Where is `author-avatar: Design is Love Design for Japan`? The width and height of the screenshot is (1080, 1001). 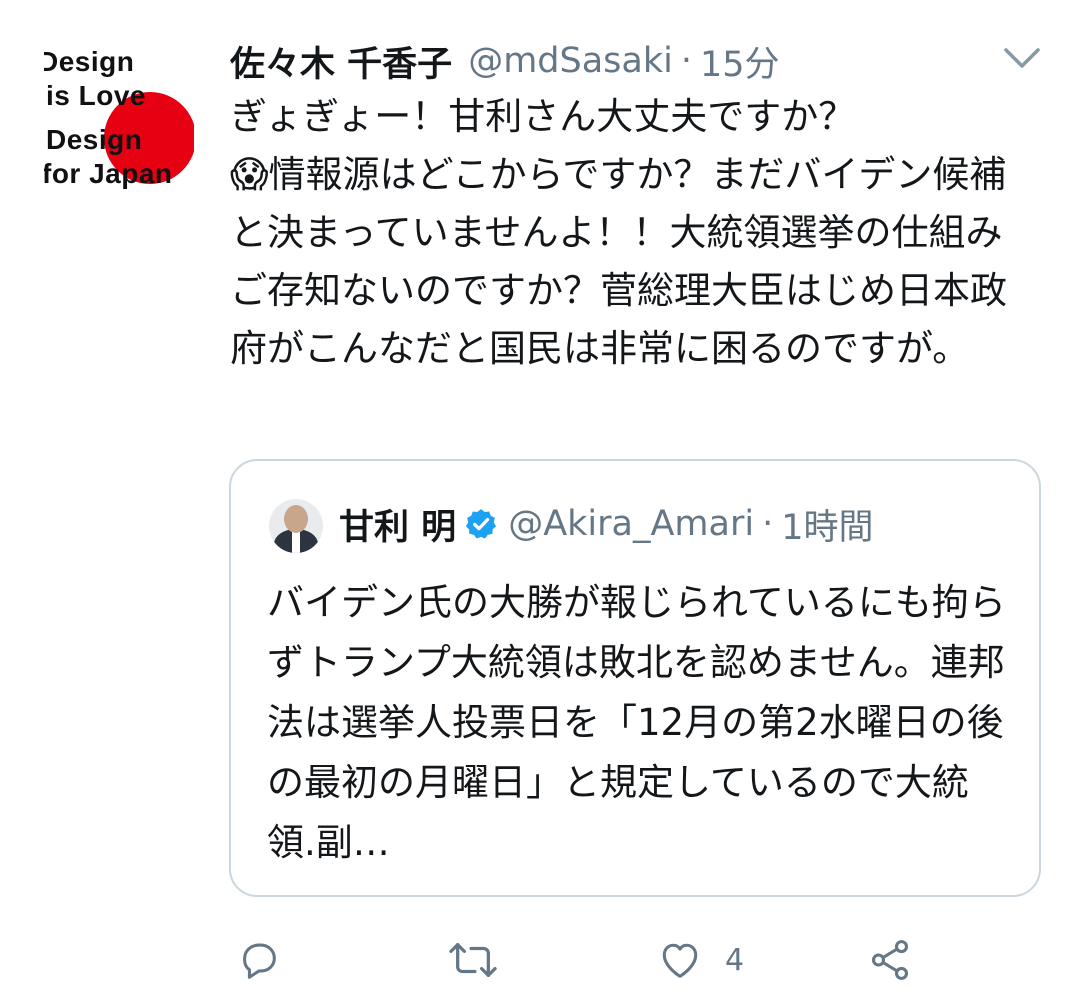 author-avatar: Design is Love Design for Japan is located at coordinates (119, 117).